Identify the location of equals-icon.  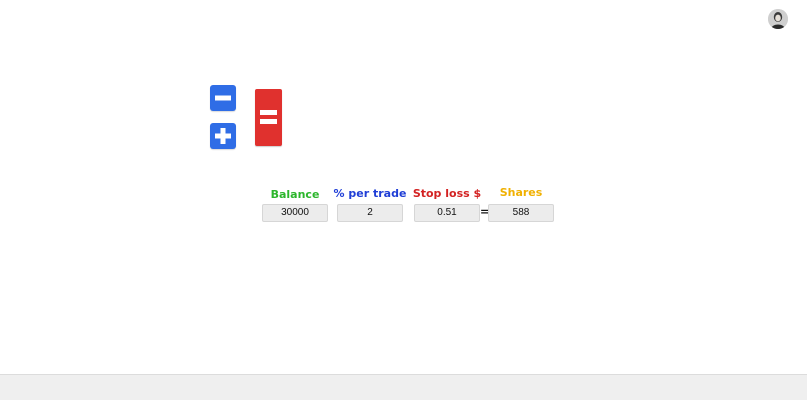
(268, 117).